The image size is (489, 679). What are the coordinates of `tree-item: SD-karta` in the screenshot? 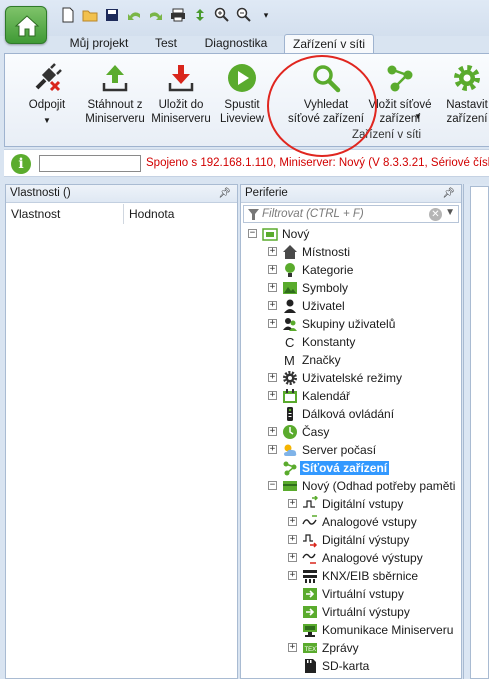 It's located at (351, 666).